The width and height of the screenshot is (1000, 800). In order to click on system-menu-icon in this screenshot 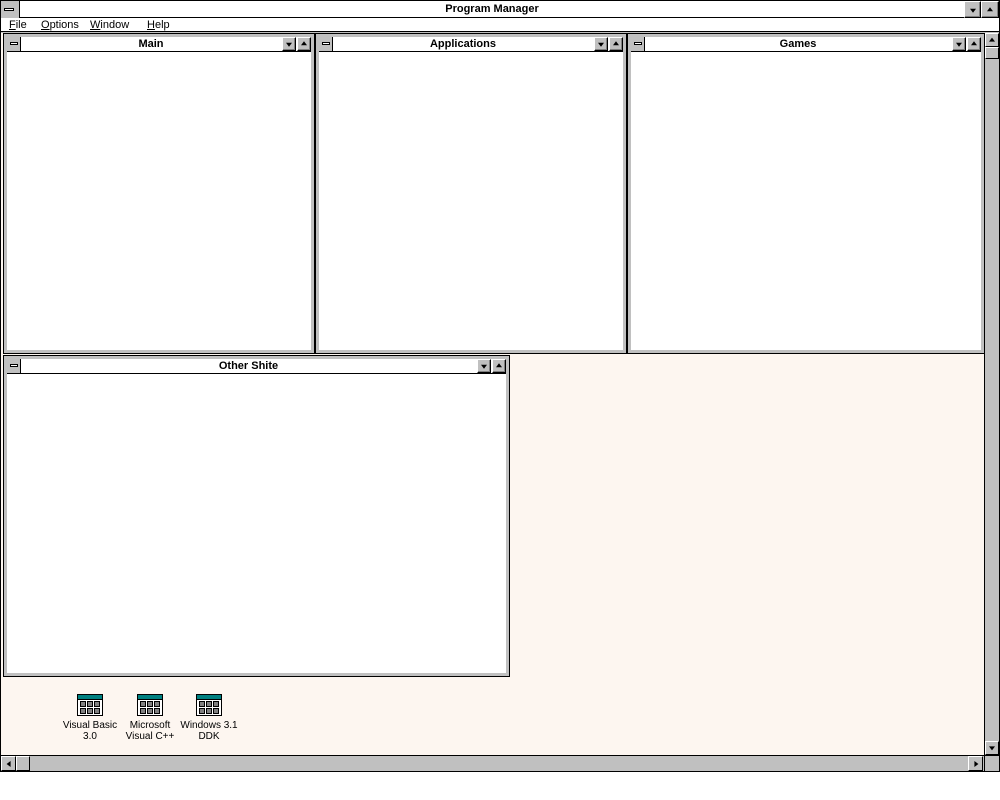, I will do `click(10, 9)`.